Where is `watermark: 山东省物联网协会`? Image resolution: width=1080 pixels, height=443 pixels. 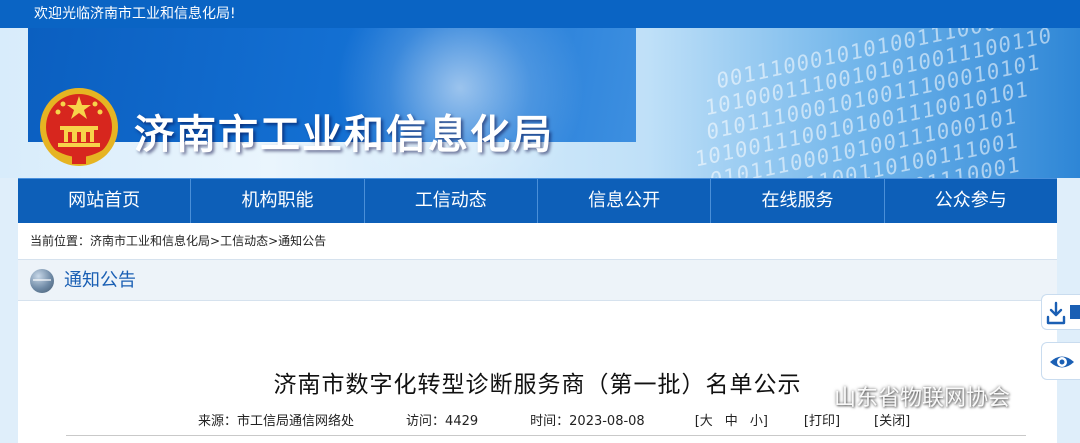 watermark: 山东省物联网协会 is located at coordinates (908, 396).